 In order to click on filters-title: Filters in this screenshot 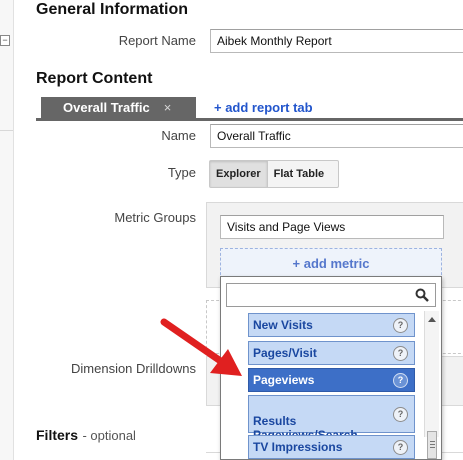, I will do `click(57, 435)`.